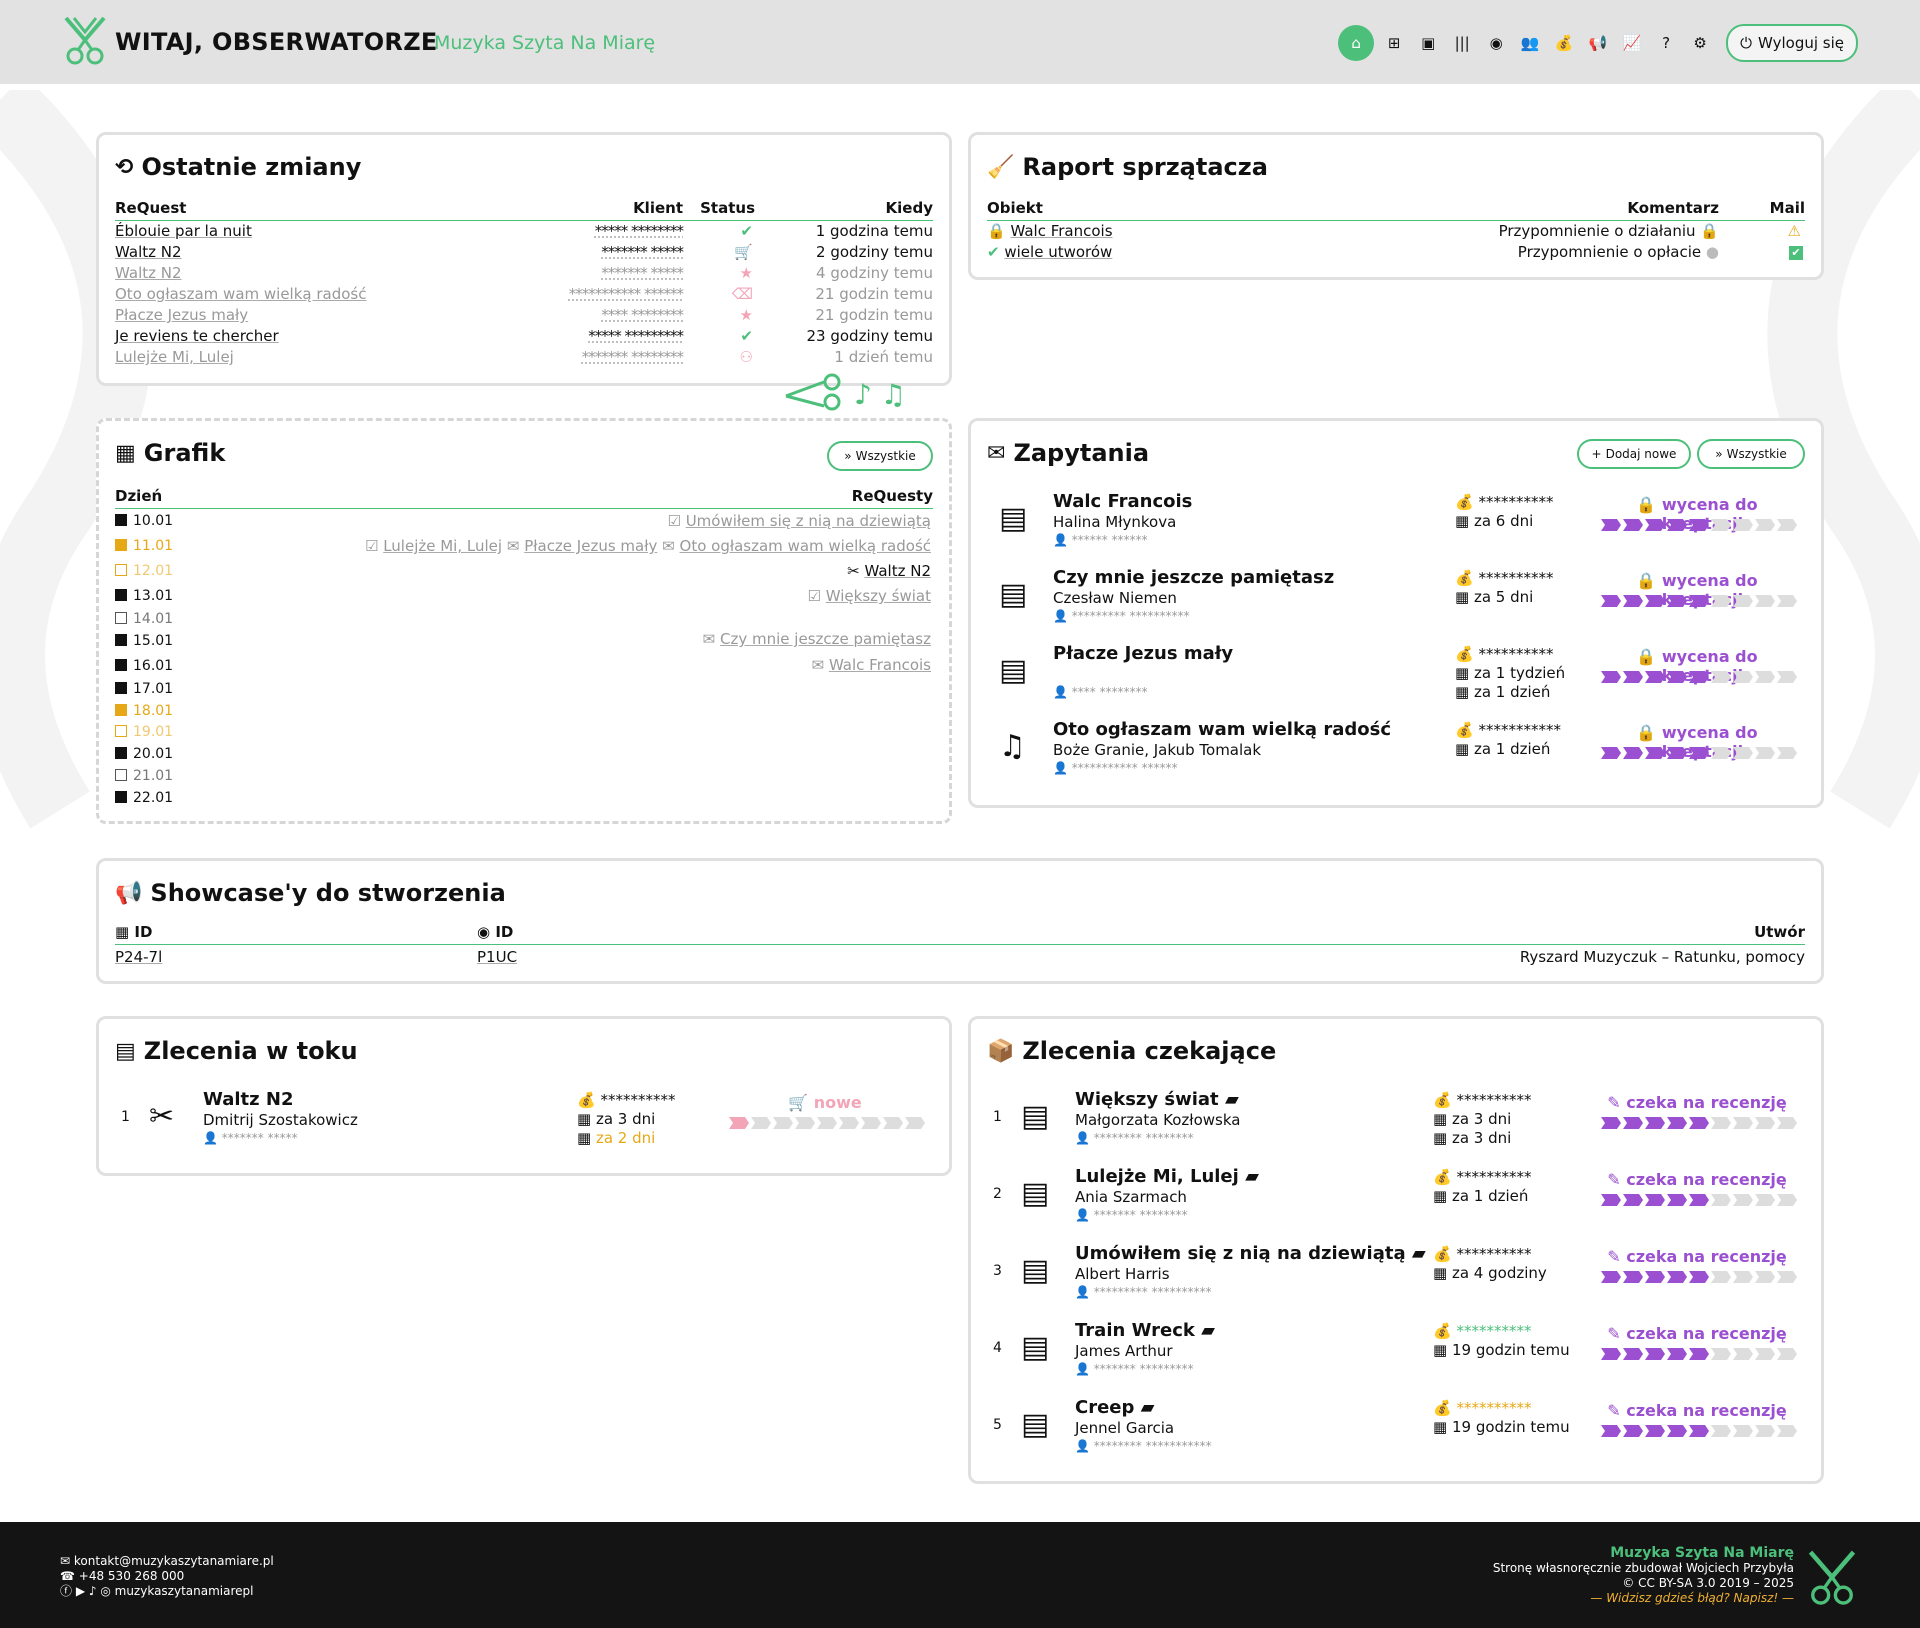 The height and width of the screenshot is (1628, 1920). Describe the element at coordinates (1801, 43) in the screenshot. I see `logout-label: Wyloguj się` at that location.